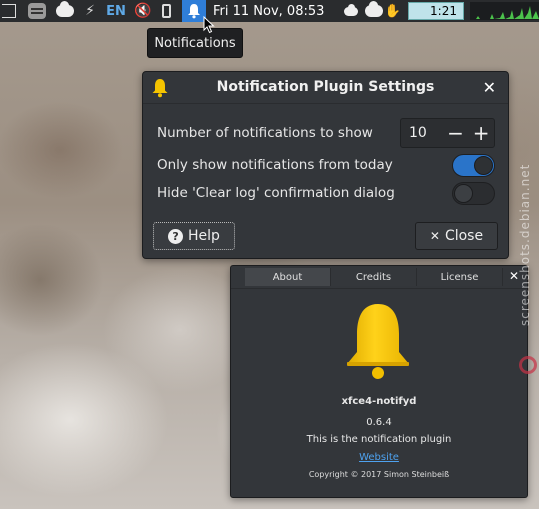 This screenshot has width=539, height=509. I want to click on watermark-text: screenshots.debian.net, so click(525, 245).